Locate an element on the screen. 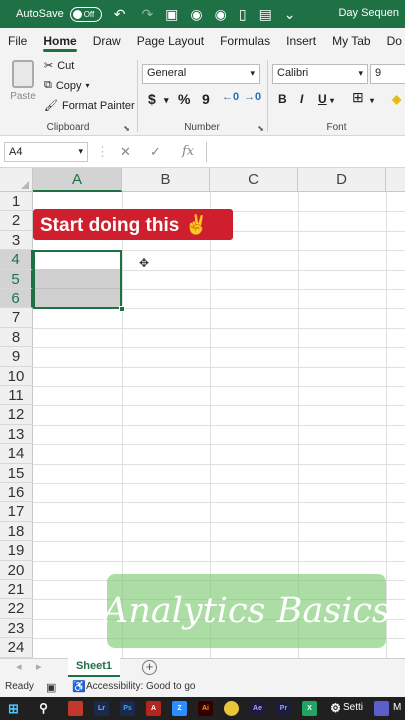  premiere-icon: Pr is located at coordinates (283, 708).